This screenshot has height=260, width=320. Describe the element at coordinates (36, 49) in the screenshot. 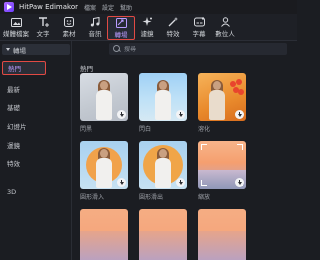

I see `category-header-transition: 轉場` at that location.